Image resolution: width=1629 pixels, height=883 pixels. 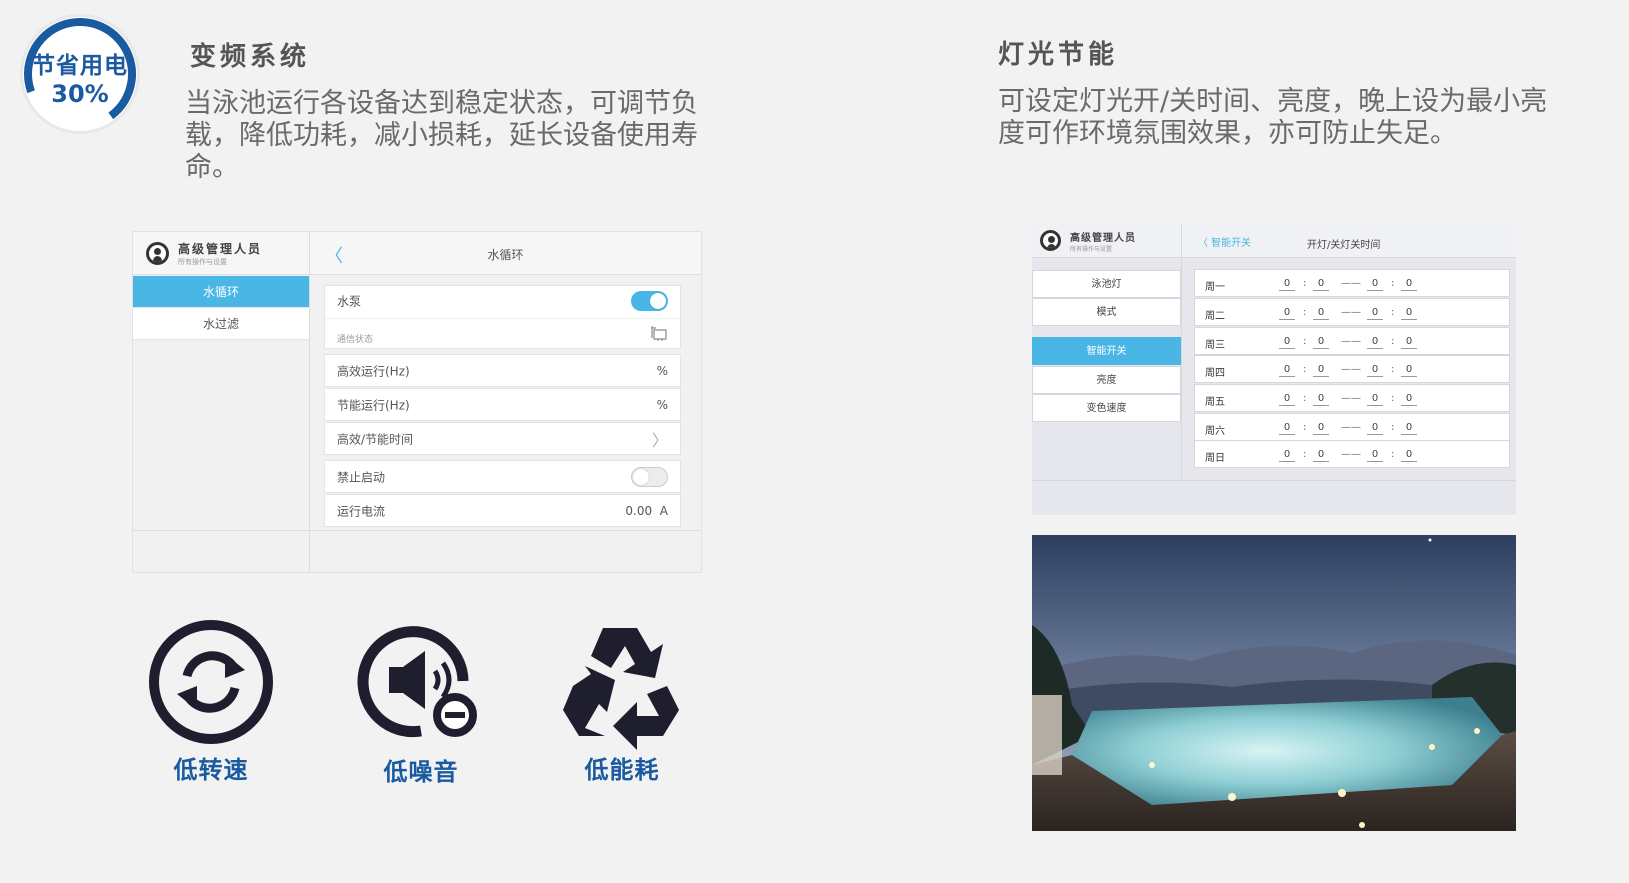 I want to click on schedule-row: 周五 0:0 —— 0:0, so click(x=1352, y=398).